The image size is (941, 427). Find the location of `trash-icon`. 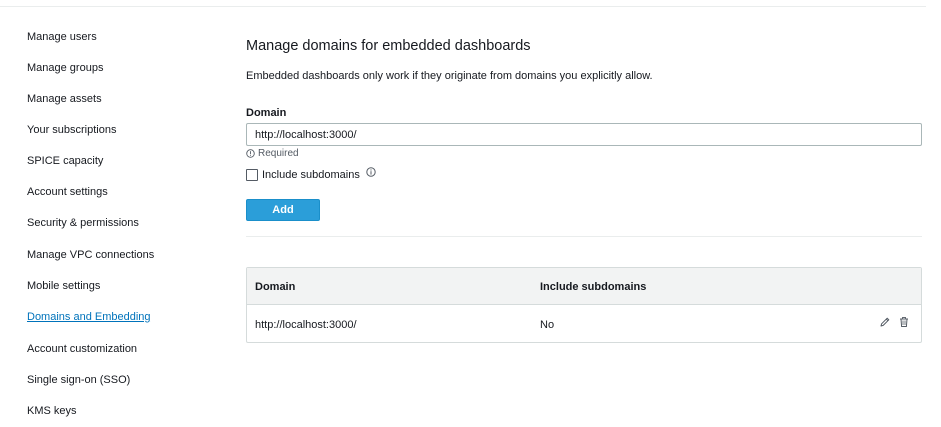

trash-icon is located at coordinates (904, 322).